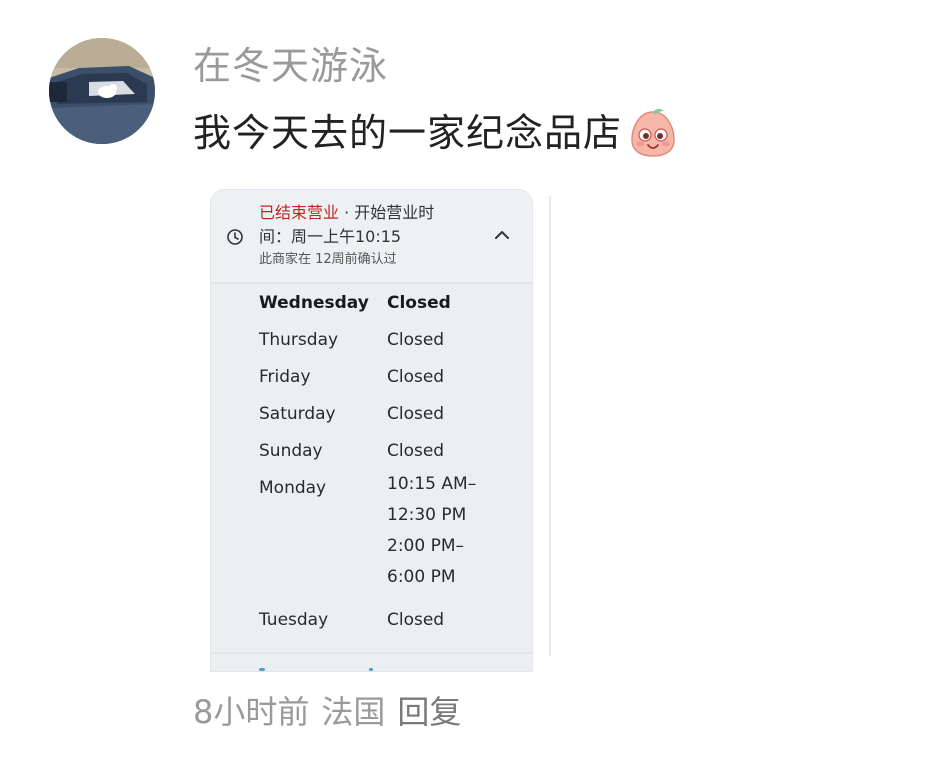  What do you see at coordinates (427, 515) in the screenshot?
I see `hours-range-line: 12:30 PM` at bounding box center [427, 515].